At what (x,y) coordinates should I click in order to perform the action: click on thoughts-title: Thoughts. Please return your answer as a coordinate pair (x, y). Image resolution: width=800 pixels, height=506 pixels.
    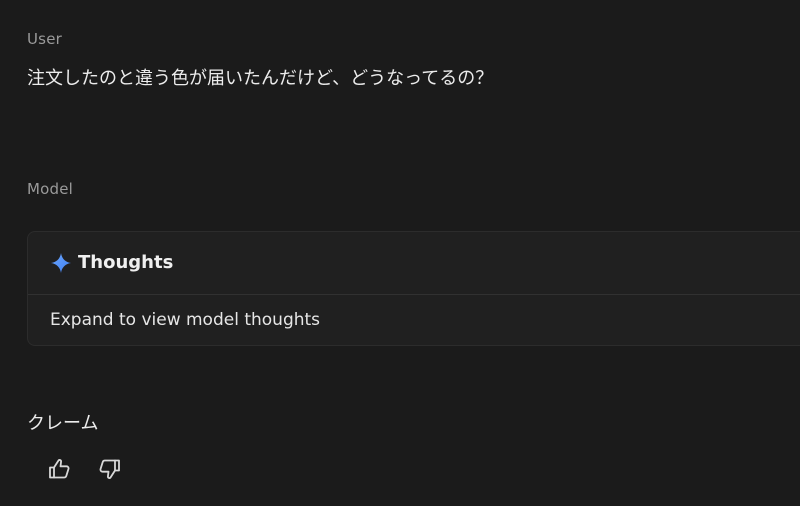
    Looking at the image, I should click on (126, 262).